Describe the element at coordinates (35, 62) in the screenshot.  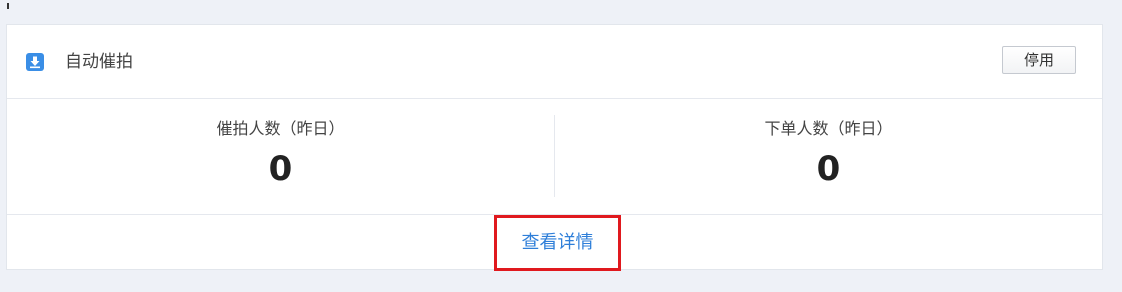
I see `download-box-icon` at that location.